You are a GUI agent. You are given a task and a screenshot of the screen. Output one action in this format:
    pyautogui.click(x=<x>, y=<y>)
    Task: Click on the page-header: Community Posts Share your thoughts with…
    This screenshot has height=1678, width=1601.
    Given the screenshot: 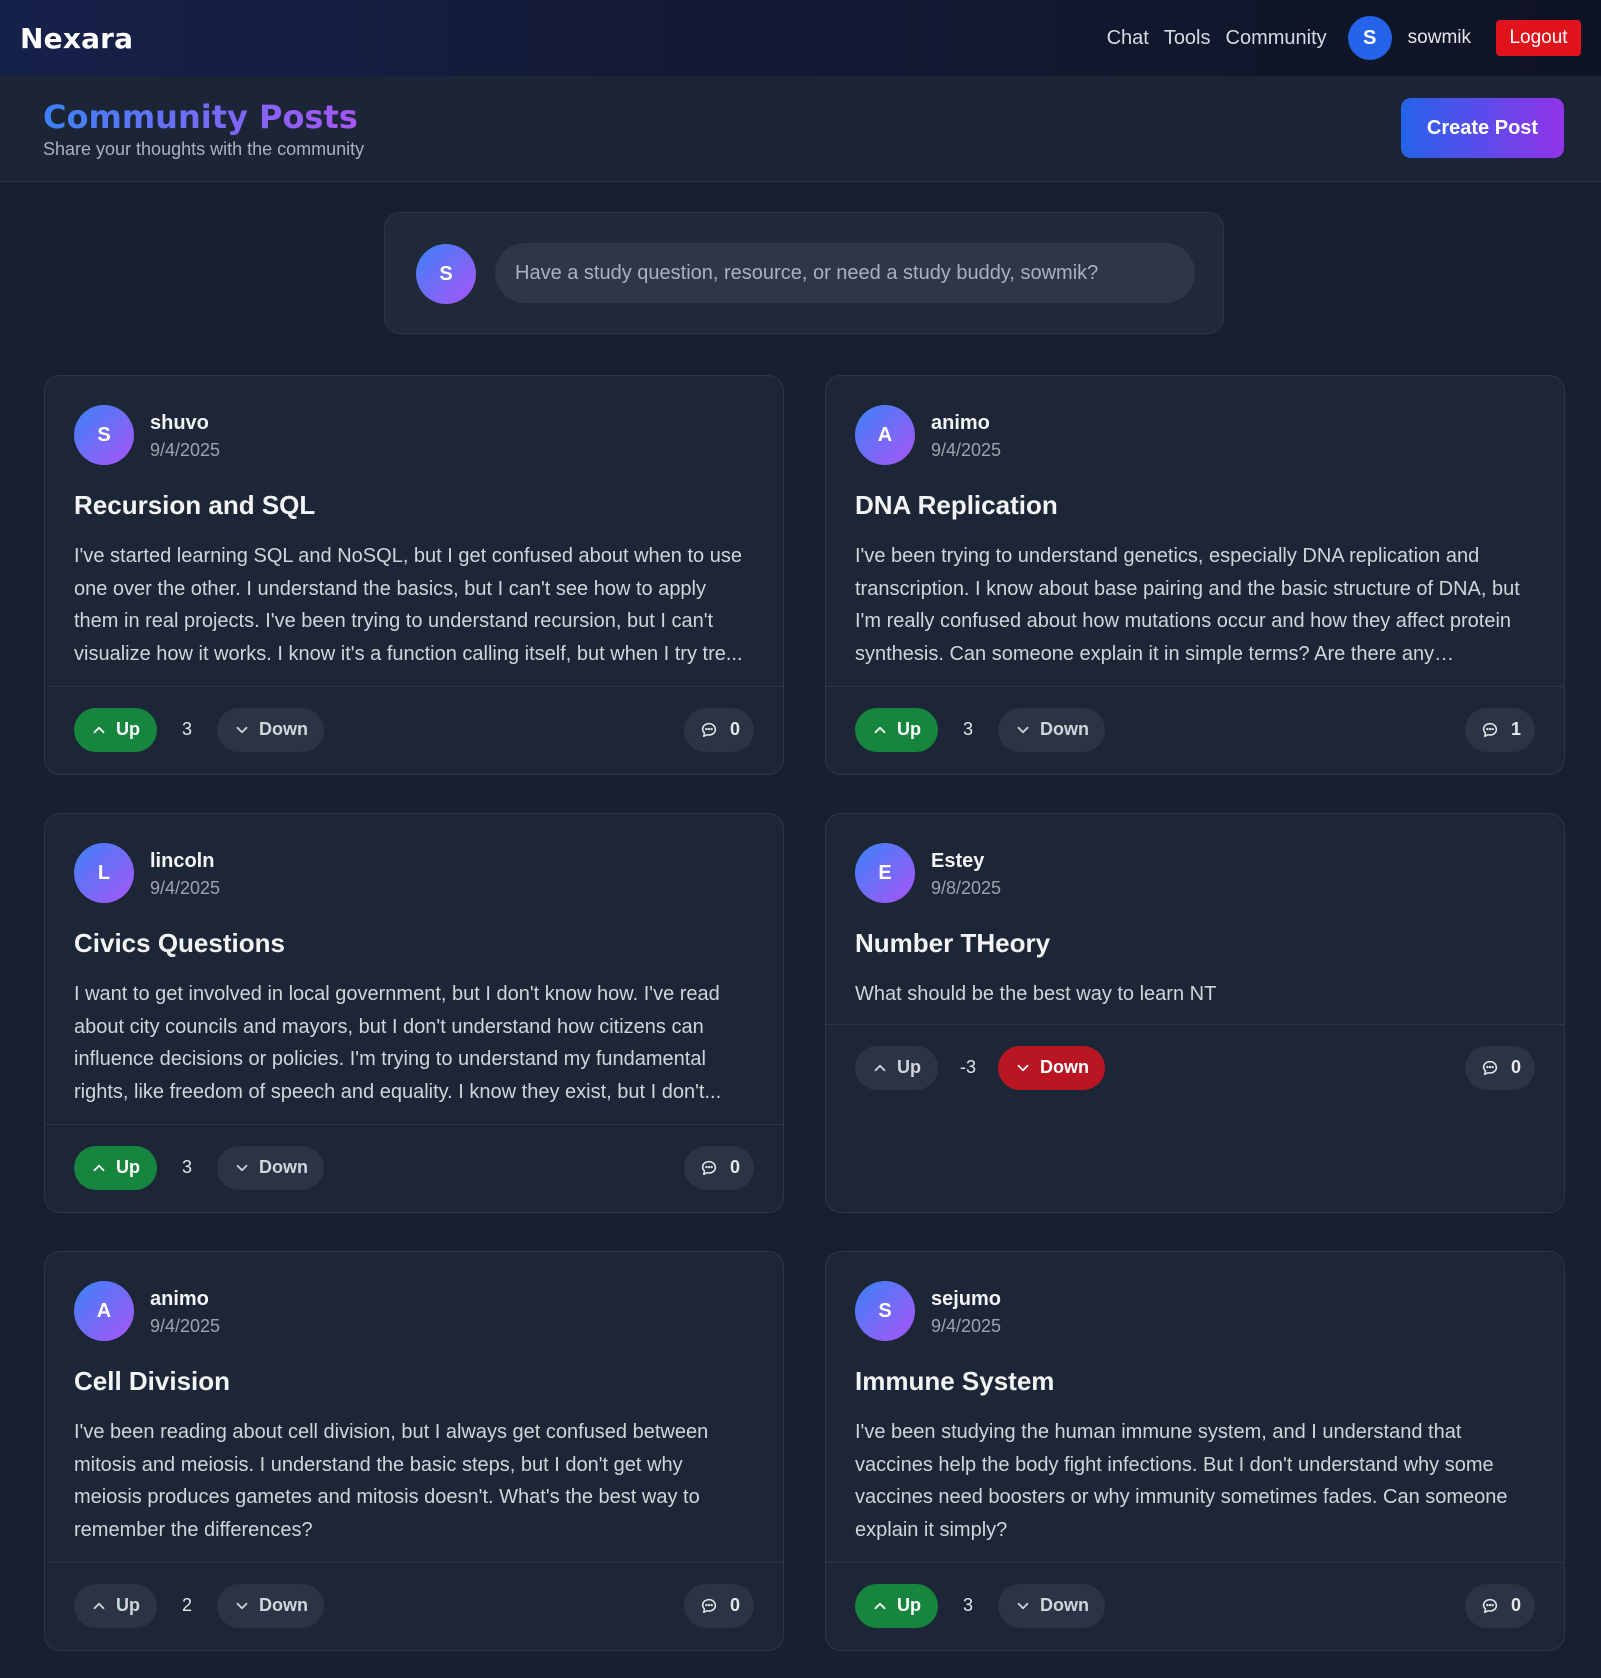 What is the action you would take?
    pyautogui.click(x=800, y=129)
    